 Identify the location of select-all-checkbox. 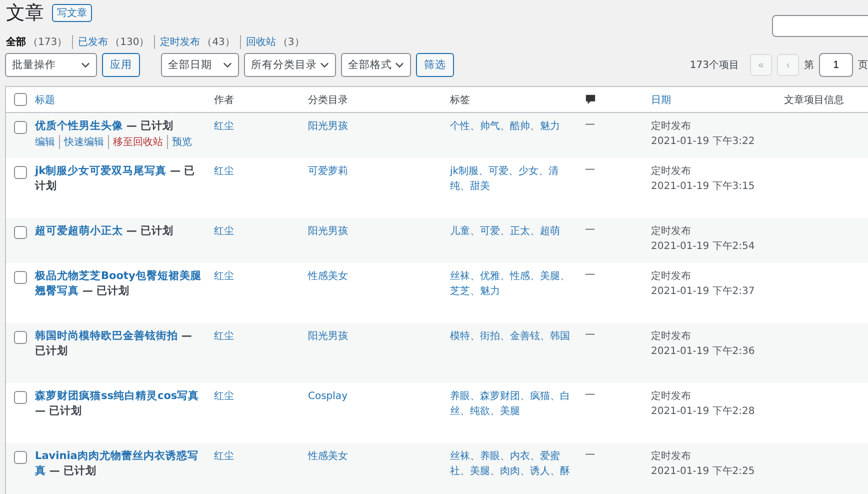
(20, 99).